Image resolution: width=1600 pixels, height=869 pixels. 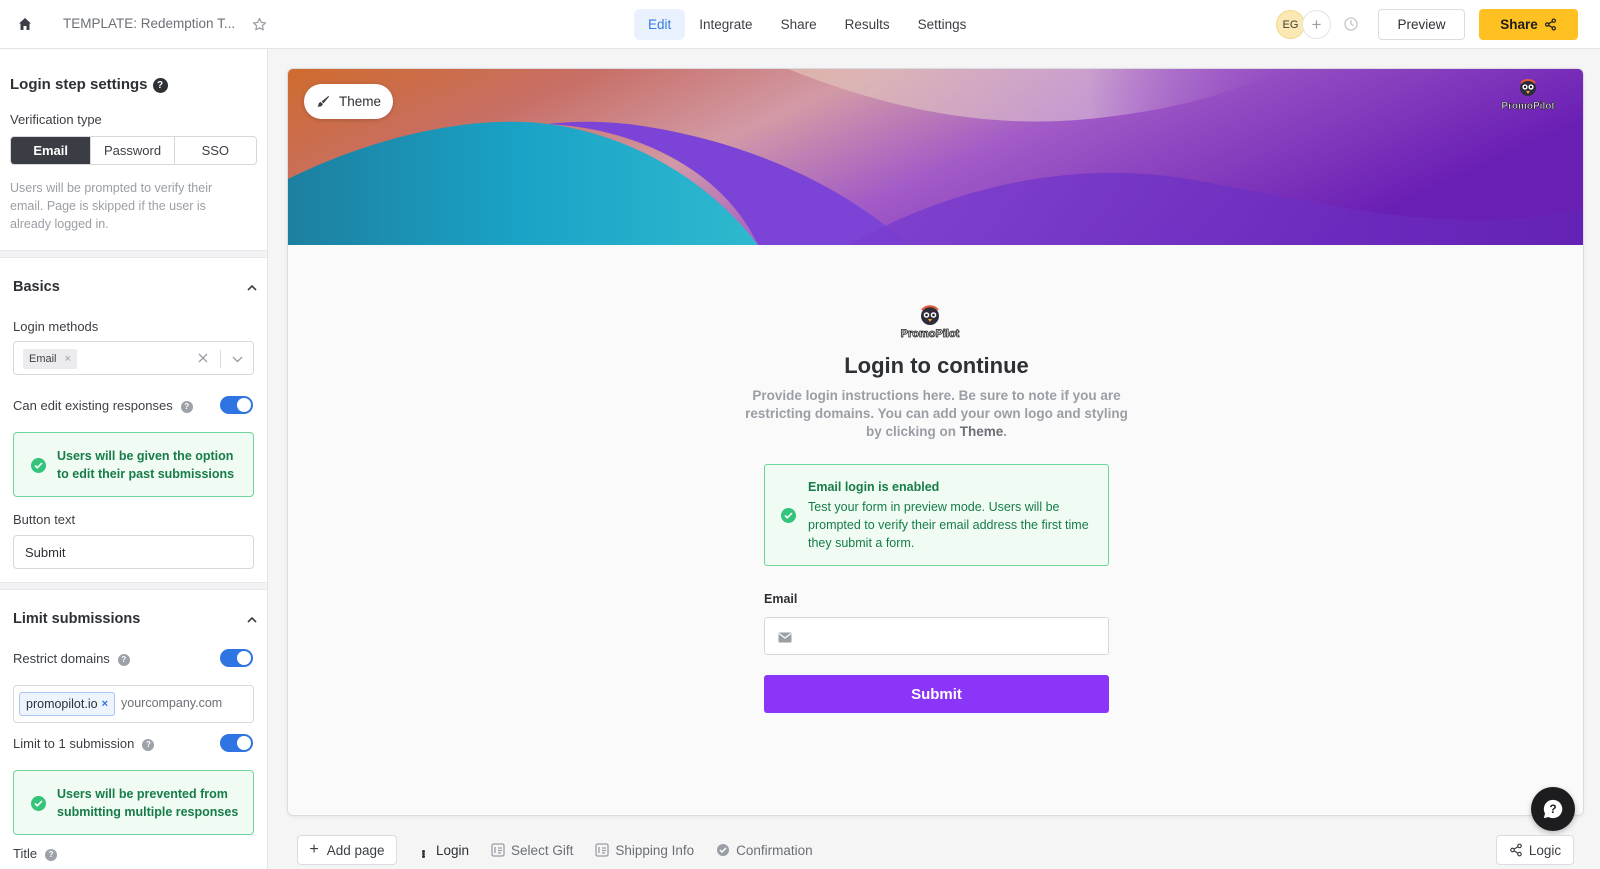 I want to click on add-collaborator-button: +, so click(x=1316, y=24).